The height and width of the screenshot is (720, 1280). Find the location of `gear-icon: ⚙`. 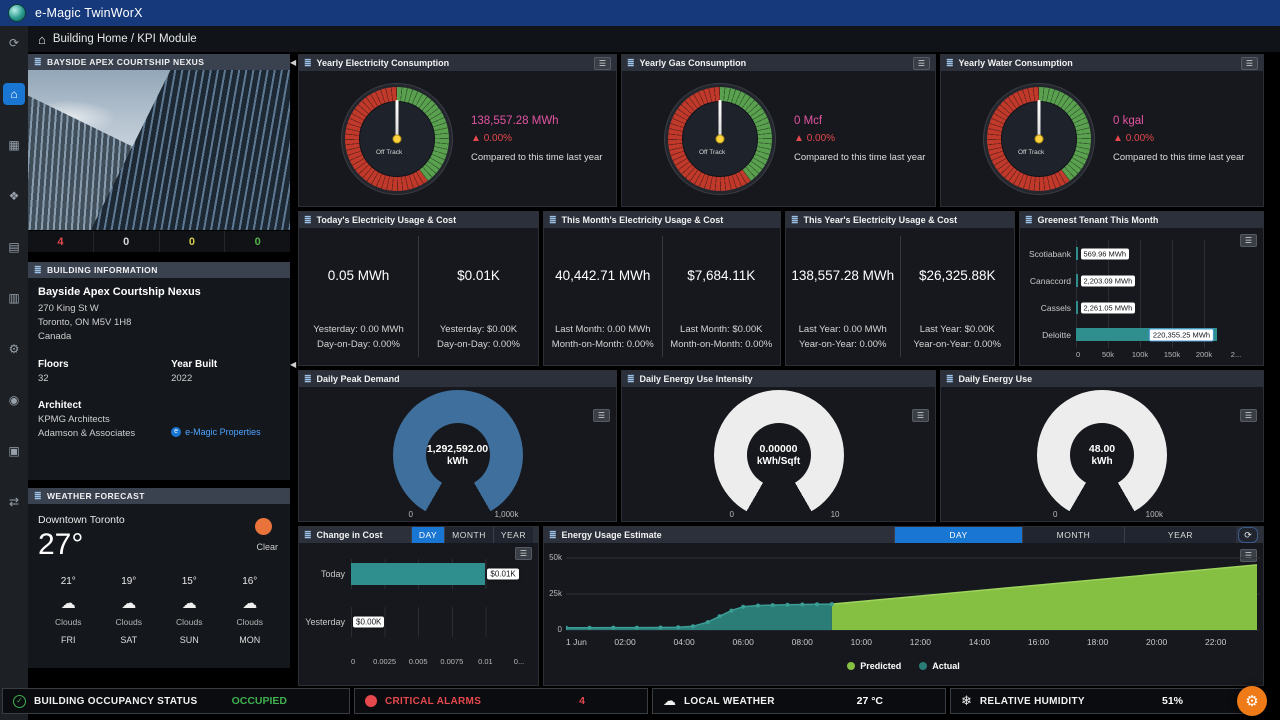

gear-icon: ⚙ is located at coordinates (1252, 701).